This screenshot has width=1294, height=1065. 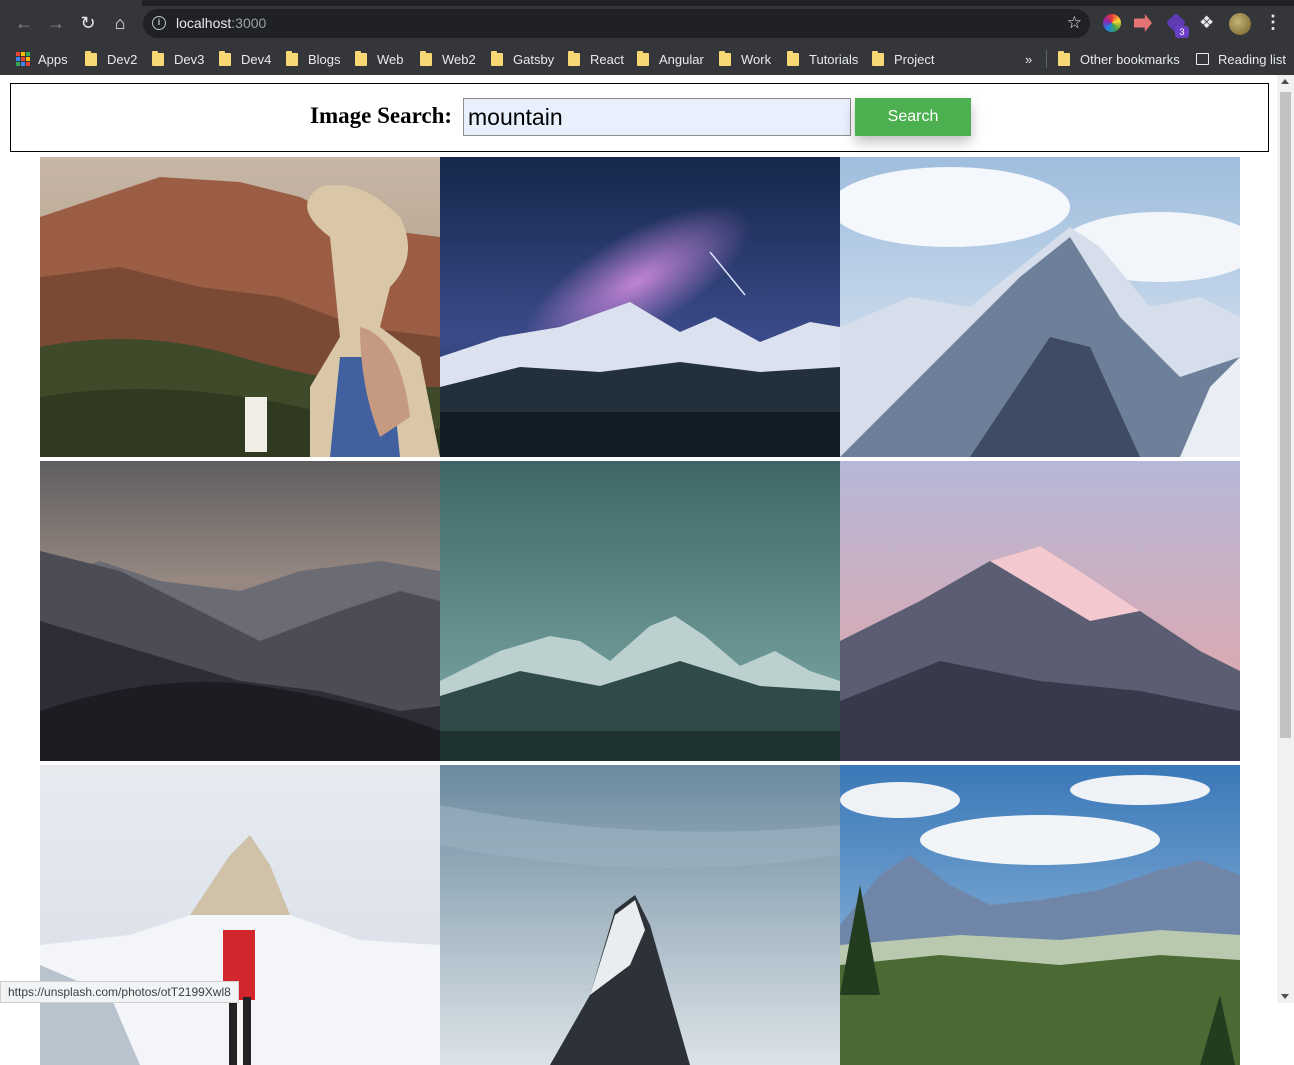 I want to click on reload-icon: ↻, so click(x=88, y=23).